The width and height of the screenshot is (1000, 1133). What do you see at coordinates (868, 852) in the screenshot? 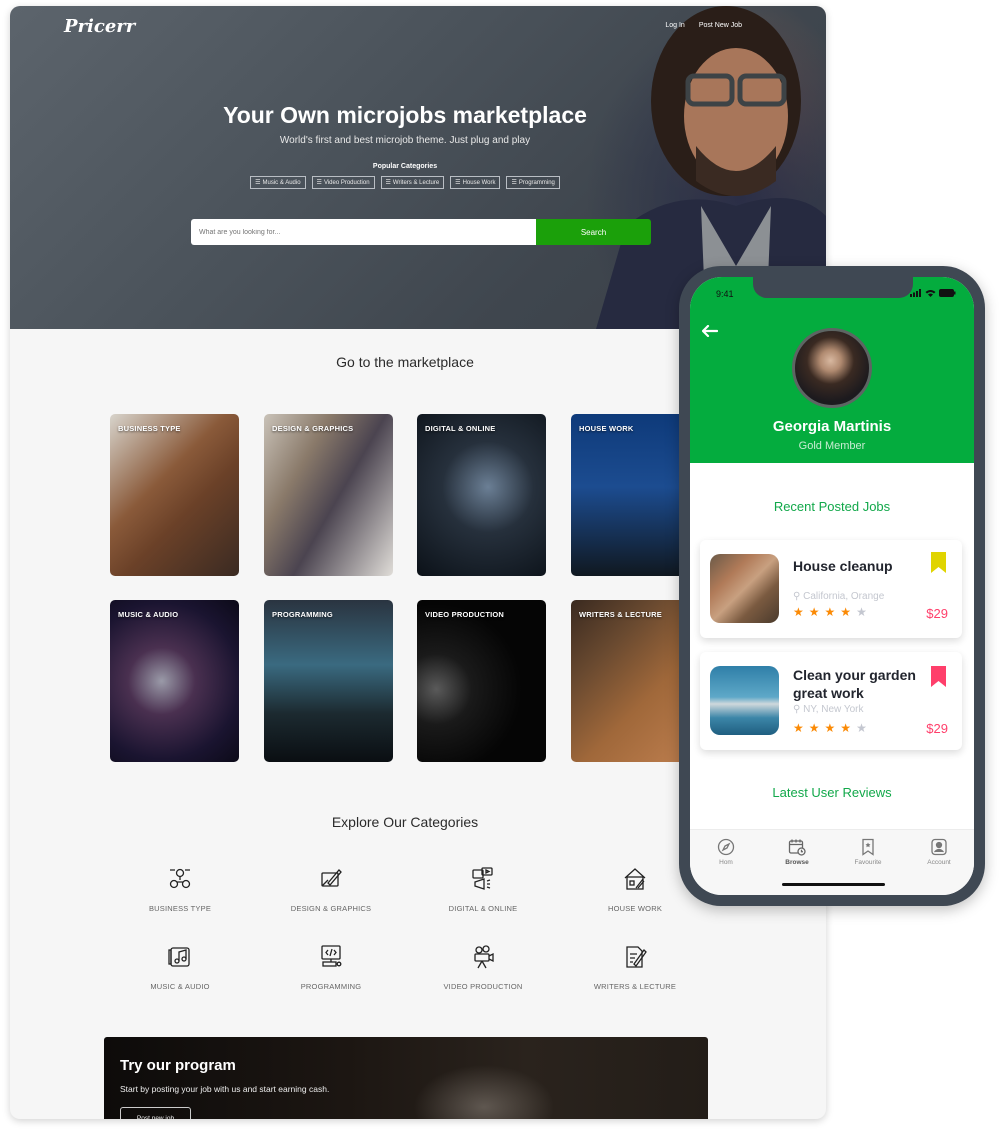
I see `tab-favourite: Favourite` at bounding box center [868, 852].